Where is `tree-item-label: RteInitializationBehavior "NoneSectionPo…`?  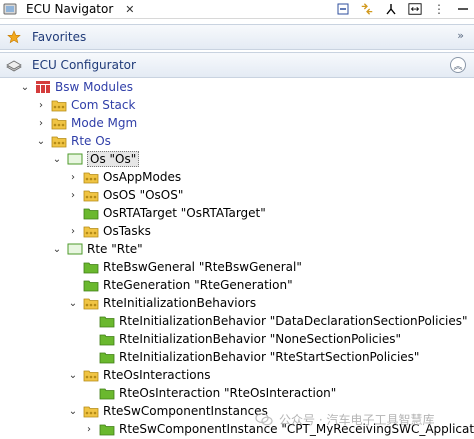 tree-item-label: RteInitializationBehavior "NoneSectionPo… is located at coordinates (260, 339).